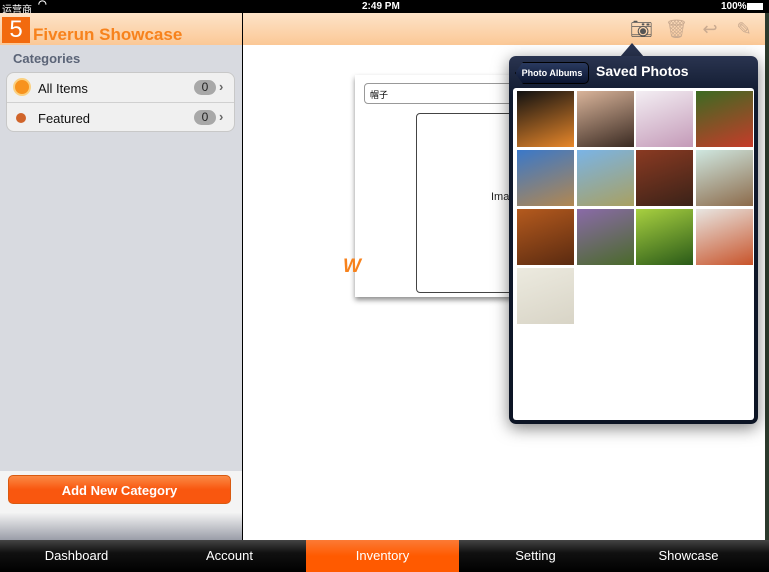  Describe the element at coordinates (21, 118) in the screenshot. I see `dot-icon` at that location.